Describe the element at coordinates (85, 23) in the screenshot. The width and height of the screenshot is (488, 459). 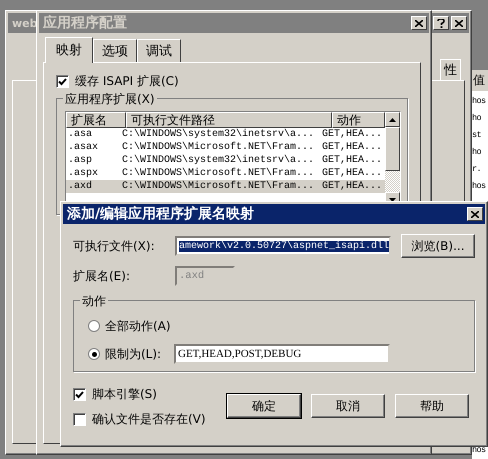
I see `window-title: 应用程序配置` at that location.